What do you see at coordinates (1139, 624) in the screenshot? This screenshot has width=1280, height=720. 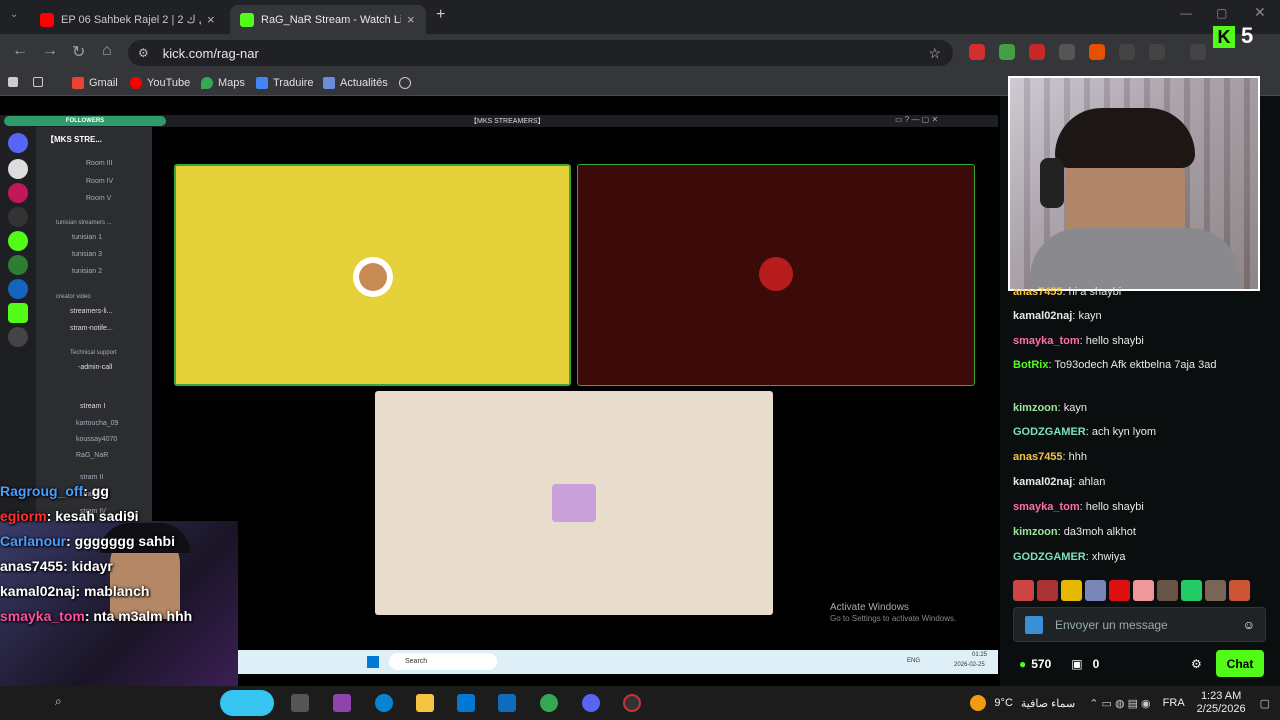 I see `chat-input: Envoyer un message ☺` at bounding box center [1139, 624].